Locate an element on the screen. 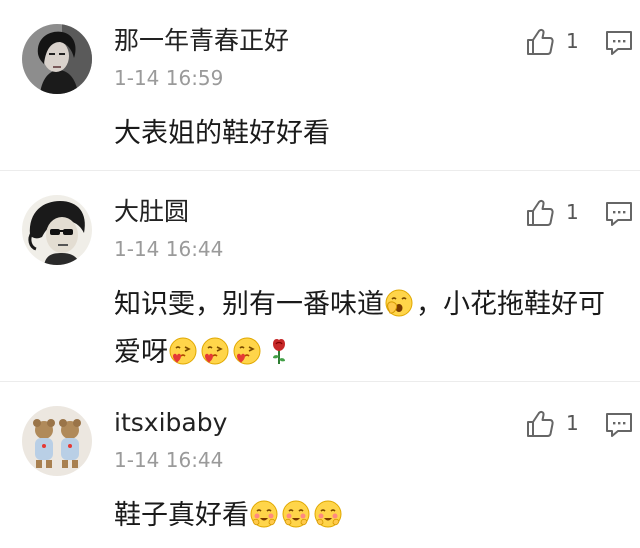  username: 大肚圆 is located at coordinates (151, 212).